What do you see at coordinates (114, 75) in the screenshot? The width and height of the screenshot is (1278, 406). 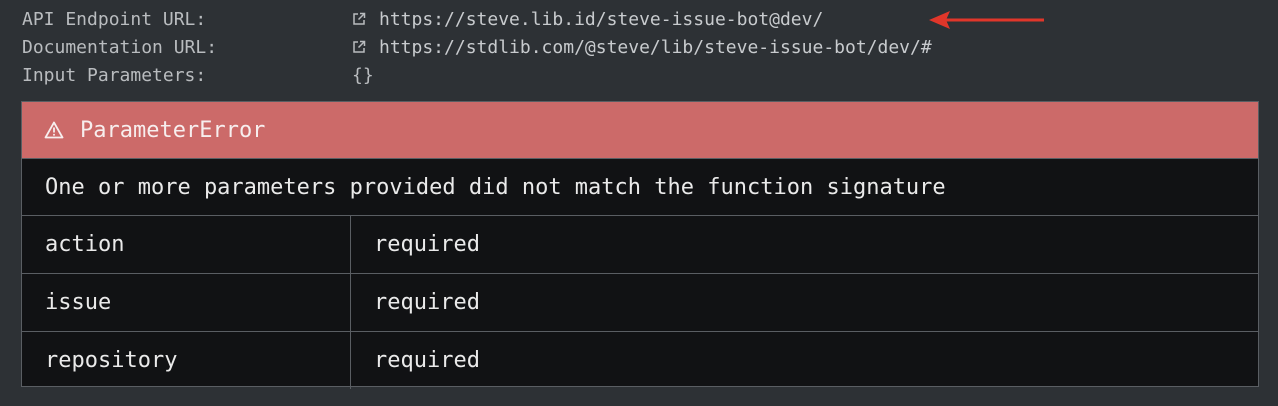 I see `input-parameters-label: Input Parameters:` at bounding box center [114, 75].